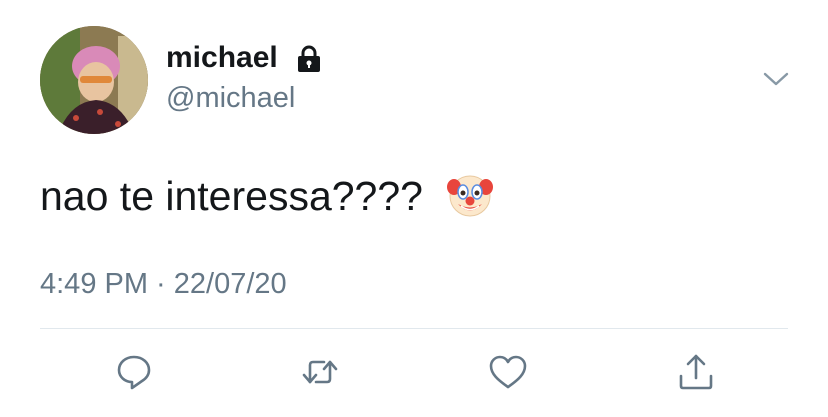 The height and width of the screenshot is (417, 828). I want to click on tweet-timestamp: 4:49 PM · 22/07/20, so click(163, 284).